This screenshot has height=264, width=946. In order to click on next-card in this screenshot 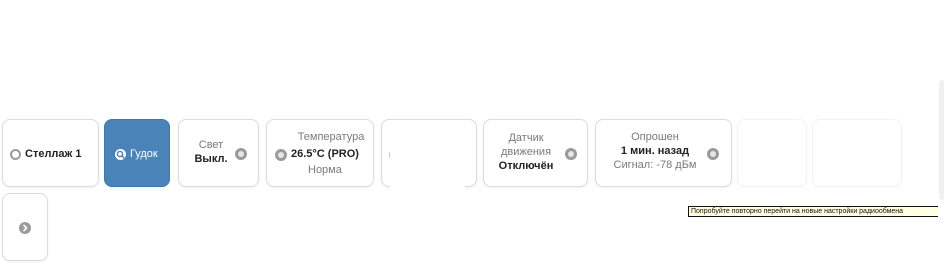, I will do `click(25, 227)`.